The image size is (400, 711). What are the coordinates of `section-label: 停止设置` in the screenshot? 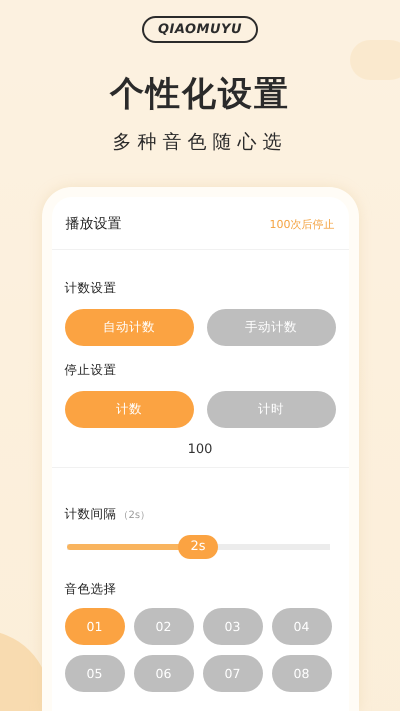 It's located at (91, 370).